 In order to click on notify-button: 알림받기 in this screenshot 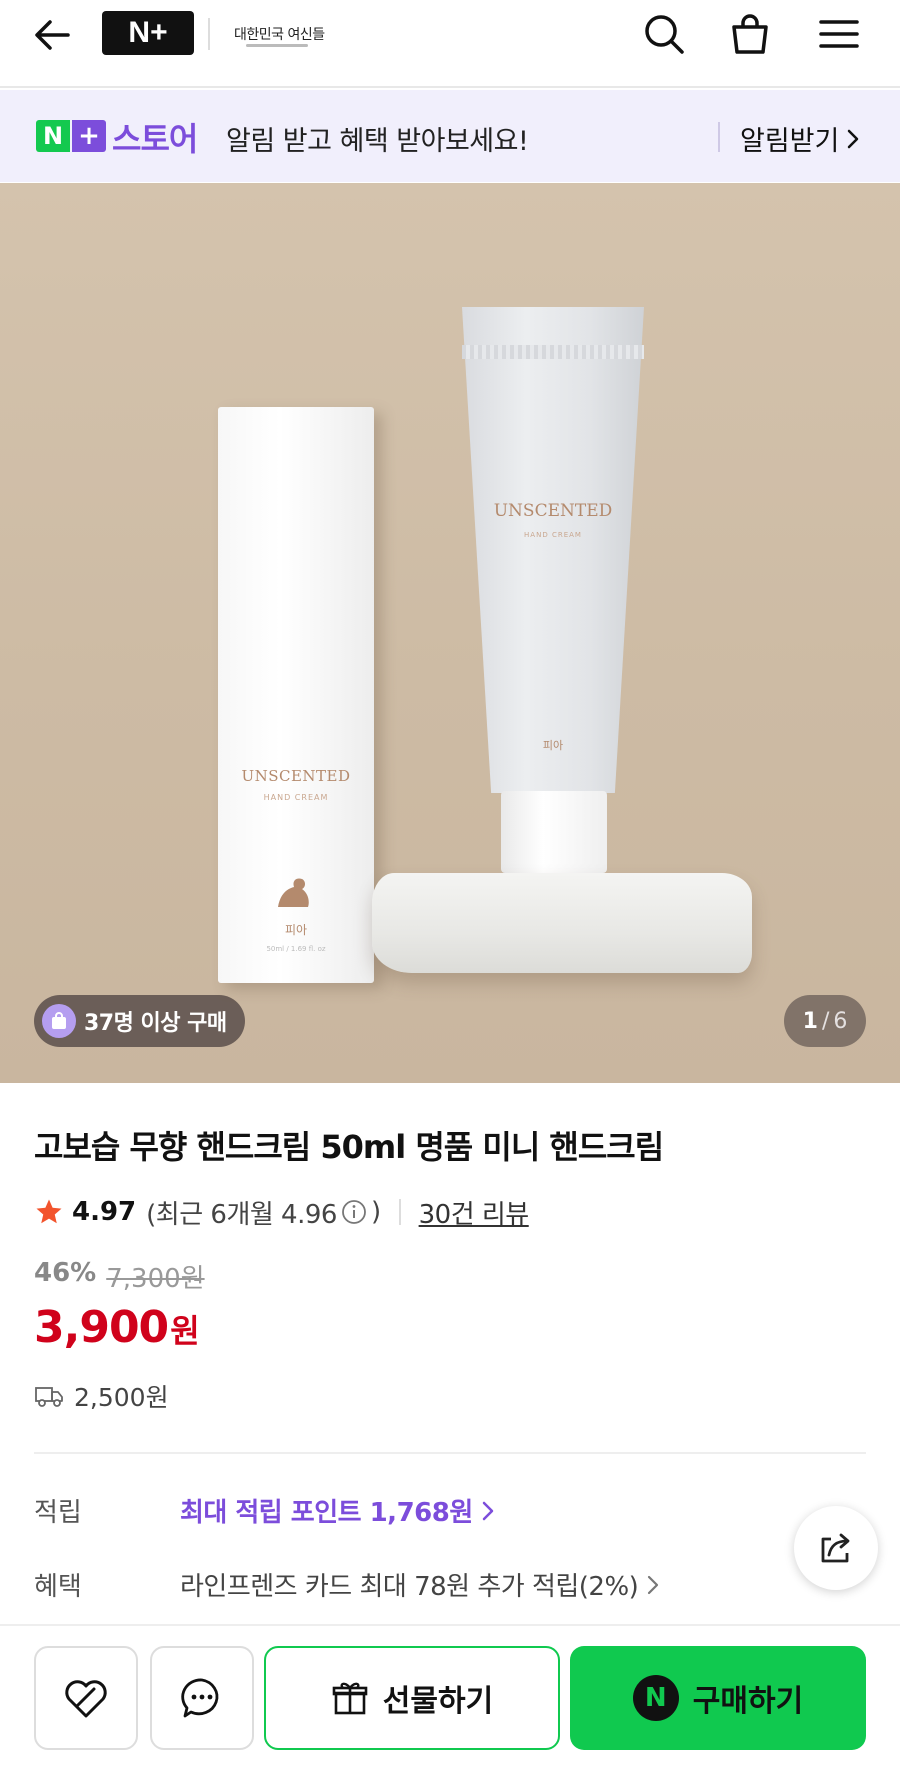, I will do `click(800, 138)`.